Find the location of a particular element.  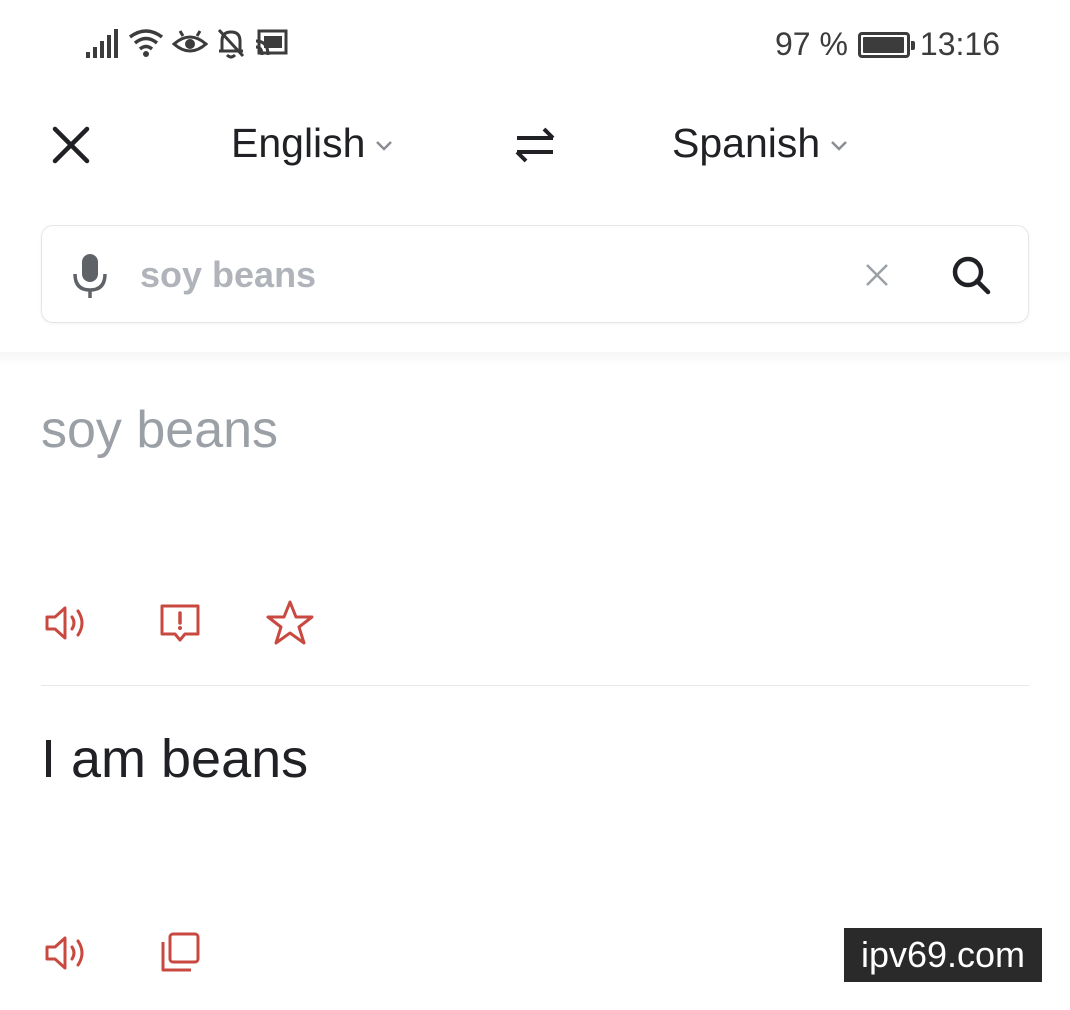

watermark: ipv69.com is located at coordinates (943, 955).